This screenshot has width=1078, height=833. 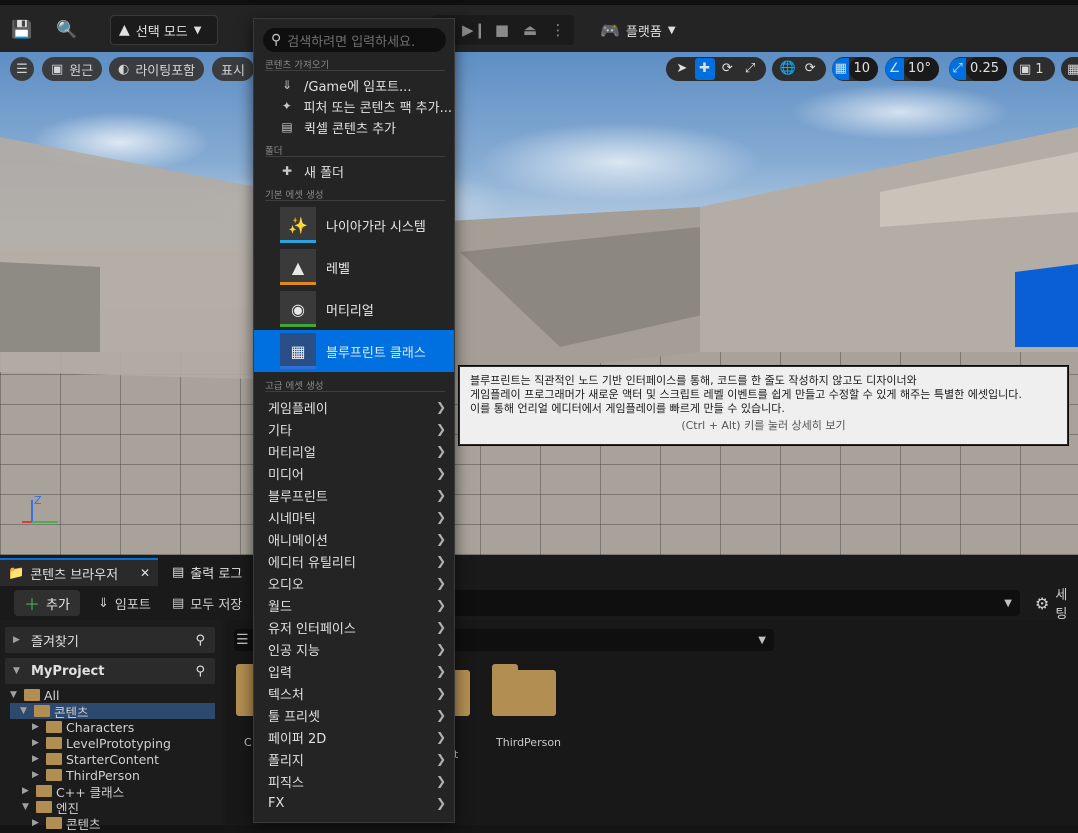 I want to click on filter-icon: ☰, so click(x=242, y=640).